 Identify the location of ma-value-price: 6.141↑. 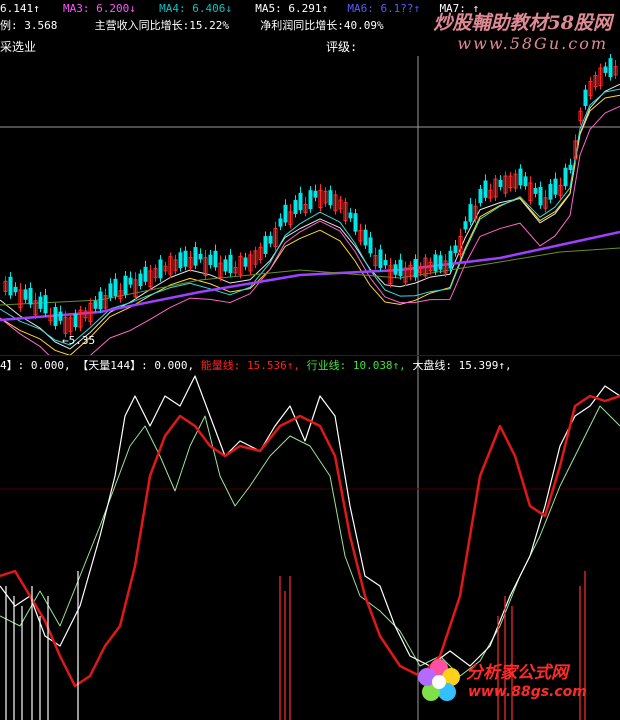
(20, 8).